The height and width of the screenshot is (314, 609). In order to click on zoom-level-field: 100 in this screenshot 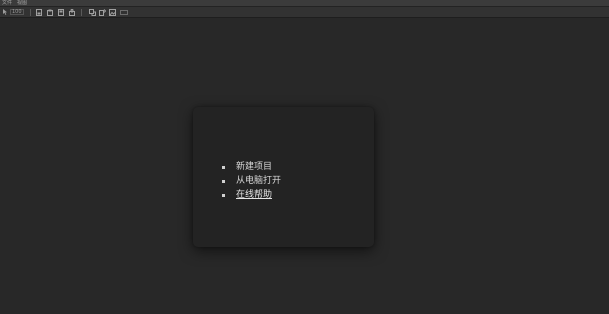, I will do `click(17, 12)`.